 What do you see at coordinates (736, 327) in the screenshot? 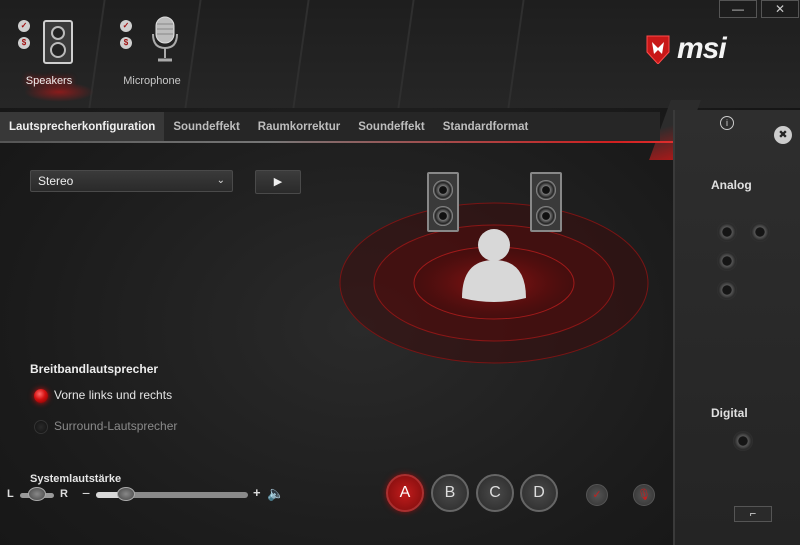
I see `connector-panel` at bounding box center [736, 327].